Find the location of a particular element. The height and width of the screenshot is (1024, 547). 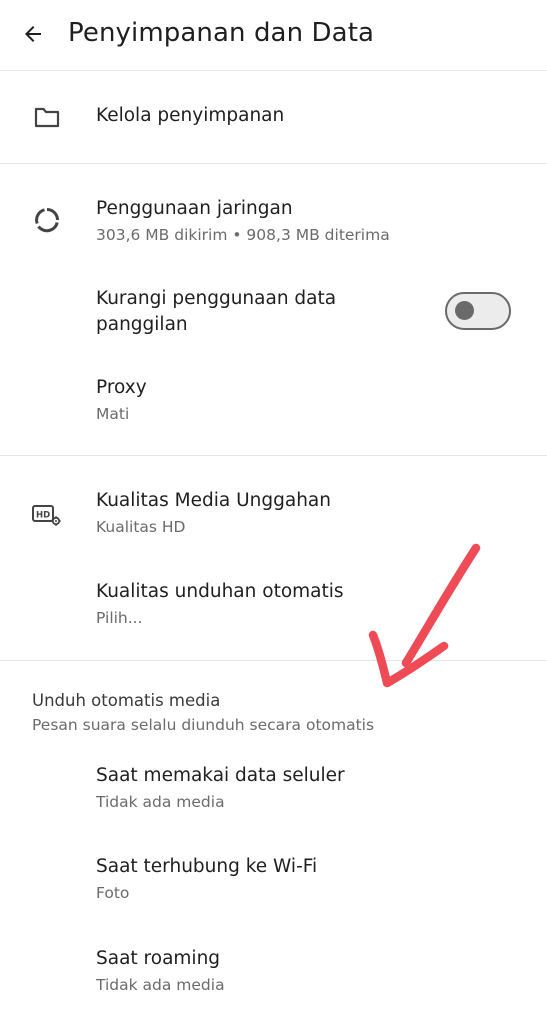

manage-storage-item: Kelola penyimpanan is located at coordinates (273, 117).